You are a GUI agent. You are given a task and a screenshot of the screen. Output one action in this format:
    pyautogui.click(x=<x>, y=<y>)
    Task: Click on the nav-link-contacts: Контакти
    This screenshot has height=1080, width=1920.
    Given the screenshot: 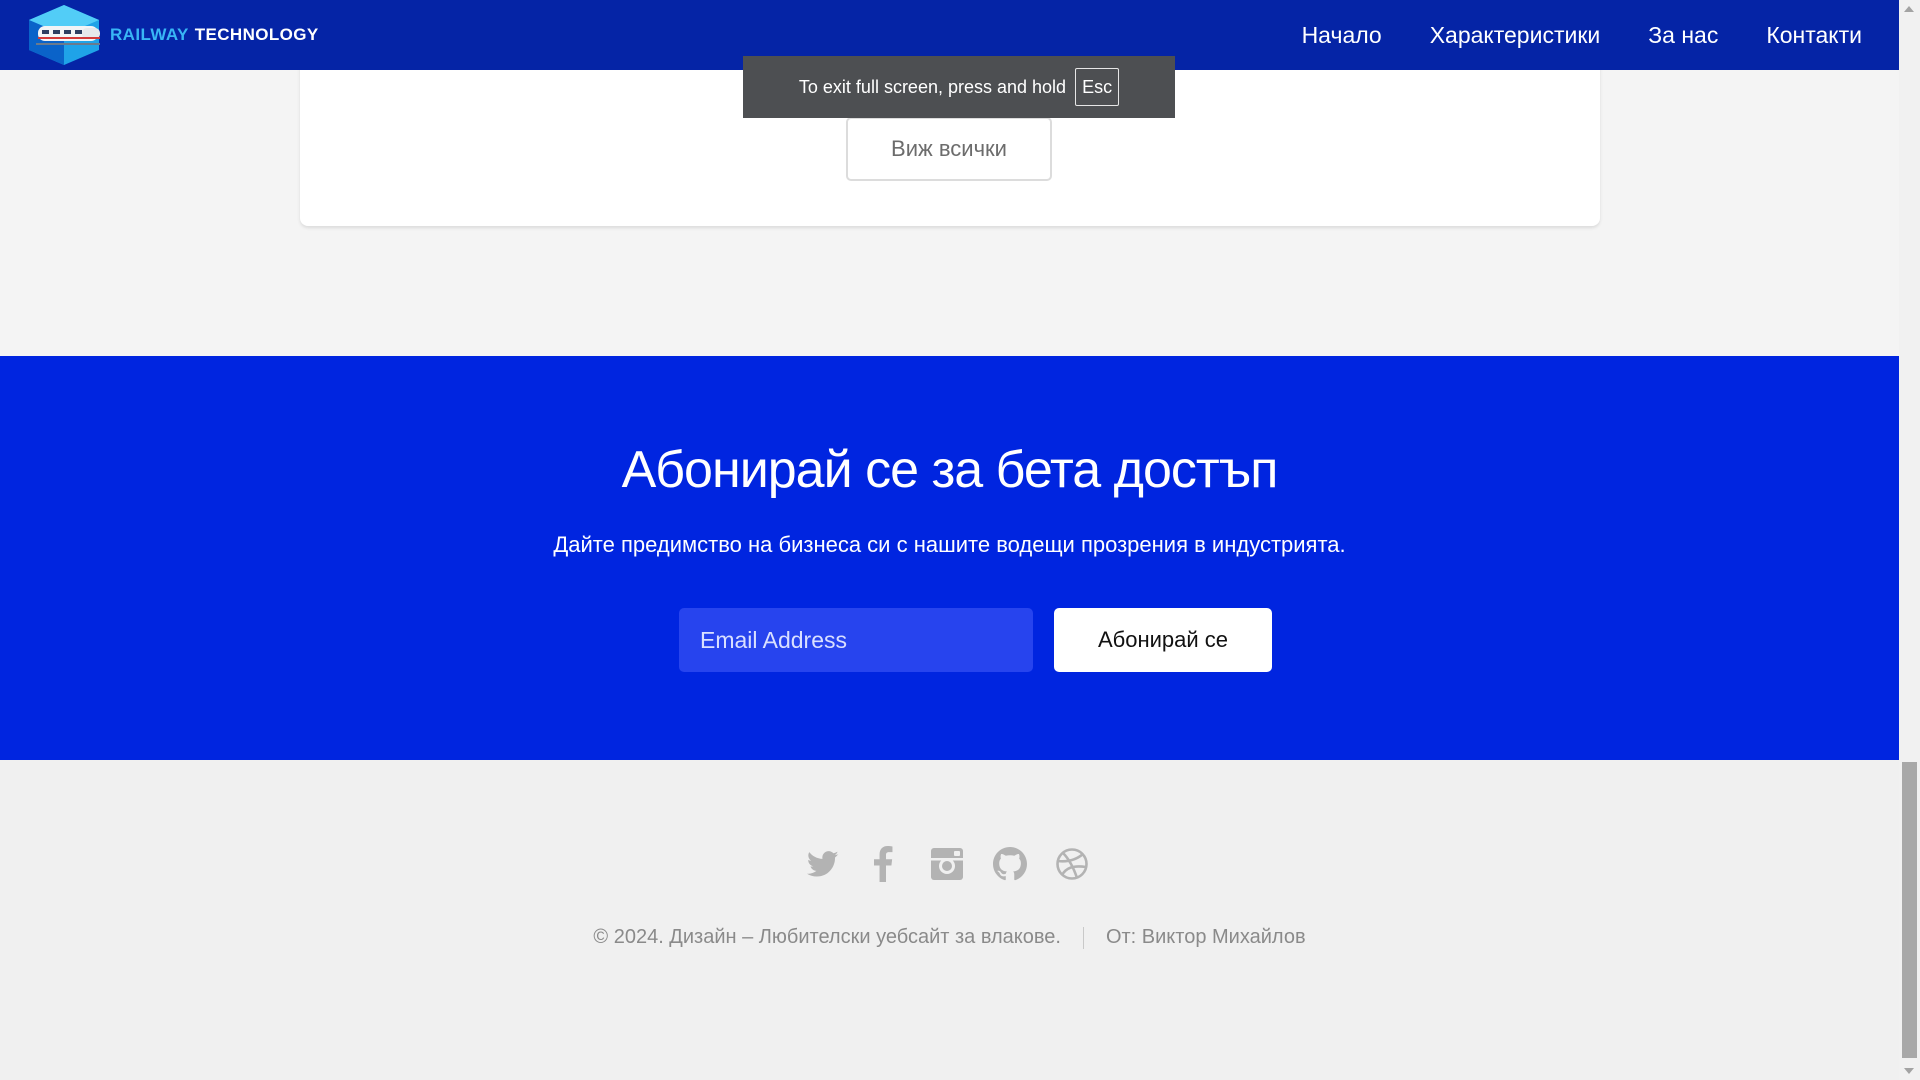 What is the action you would take?
    pyautogui.click(x=1814, y=35)
    